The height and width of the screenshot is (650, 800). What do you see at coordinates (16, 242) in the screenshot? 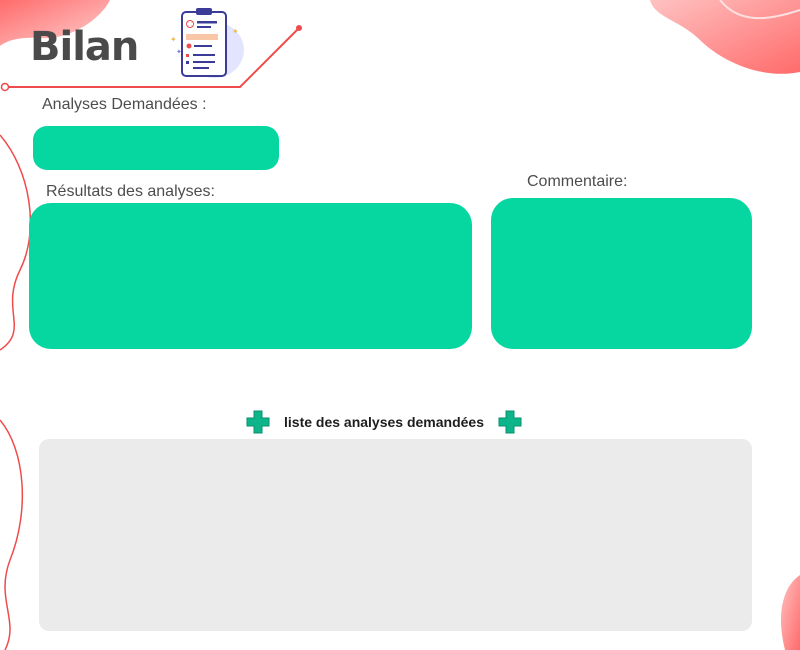
I see `left-wave-upper` at bounding box center [16, 242].